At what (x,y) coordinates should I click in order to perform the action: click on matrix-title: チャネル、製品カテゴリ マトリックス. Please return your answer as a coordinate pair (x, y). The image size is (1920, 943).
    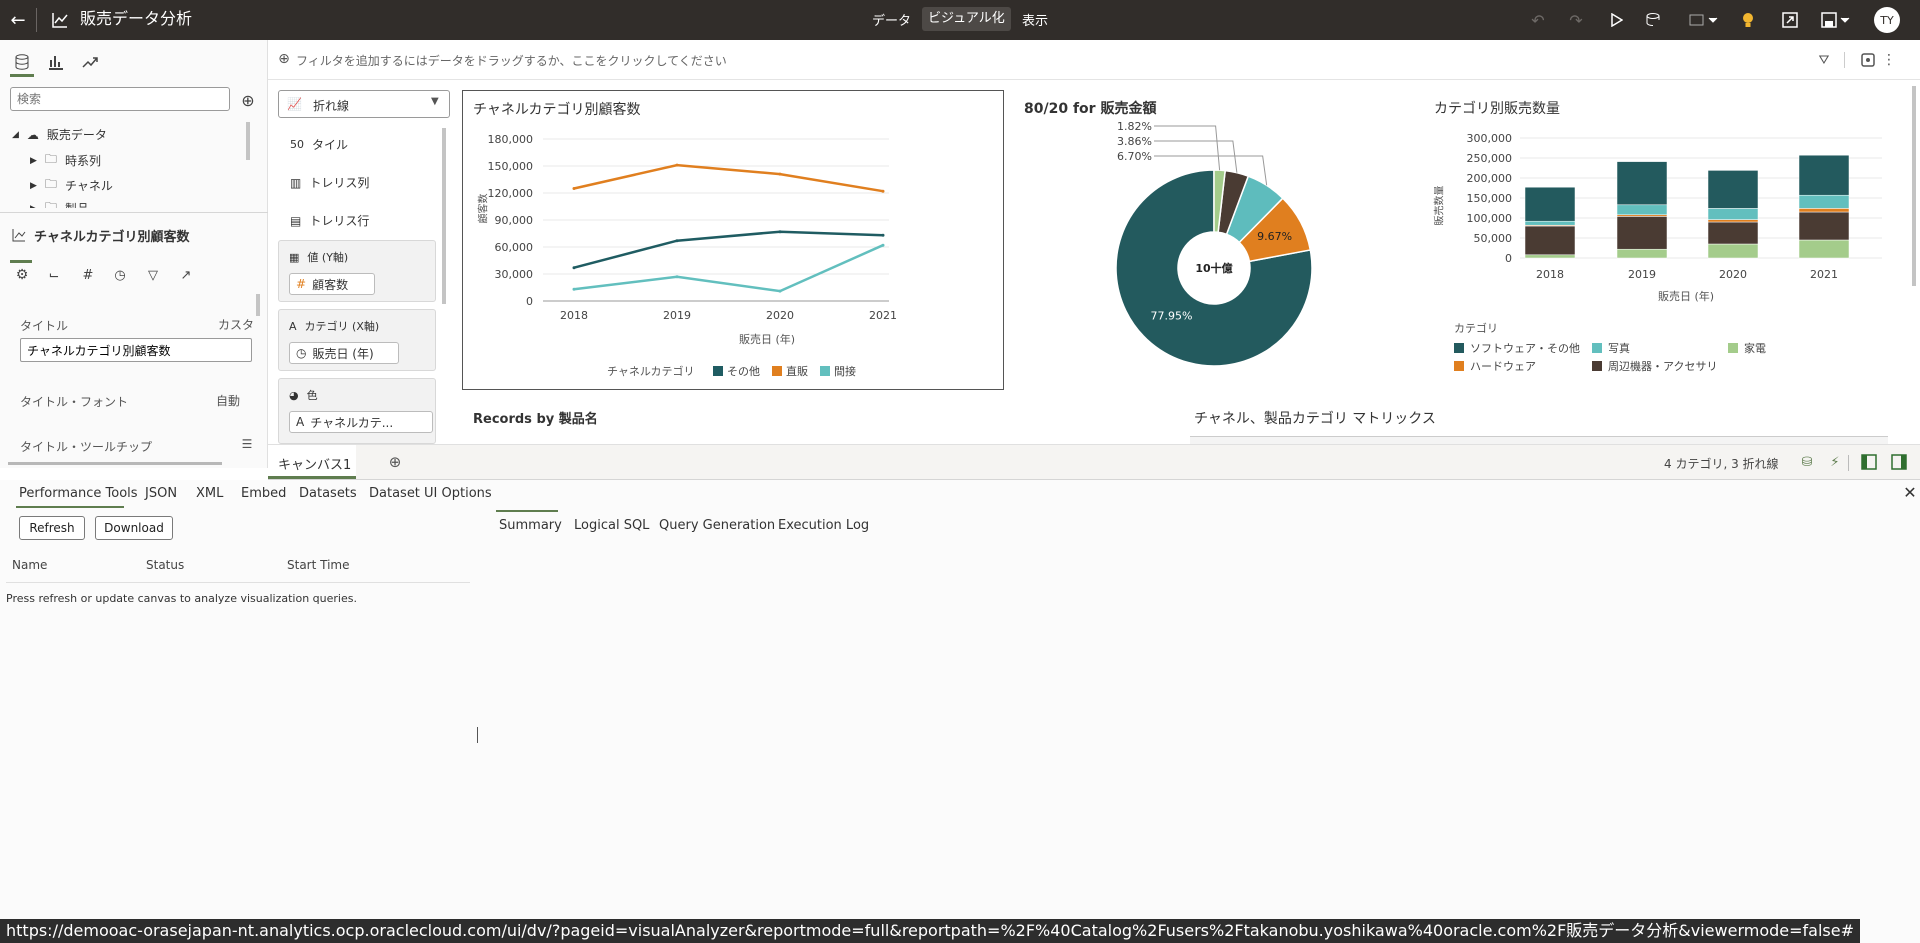
    Looking at the image, I should click on (1315, 418).